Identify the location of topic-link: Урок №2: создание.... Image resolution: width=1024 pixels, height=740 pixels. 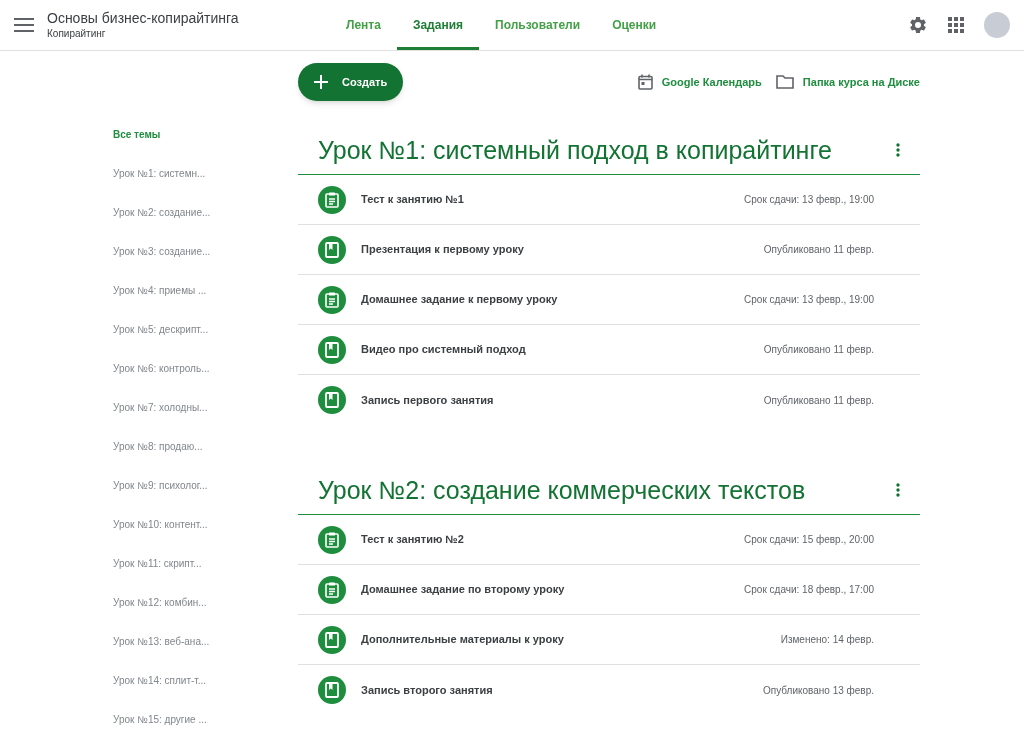
(205, 212).